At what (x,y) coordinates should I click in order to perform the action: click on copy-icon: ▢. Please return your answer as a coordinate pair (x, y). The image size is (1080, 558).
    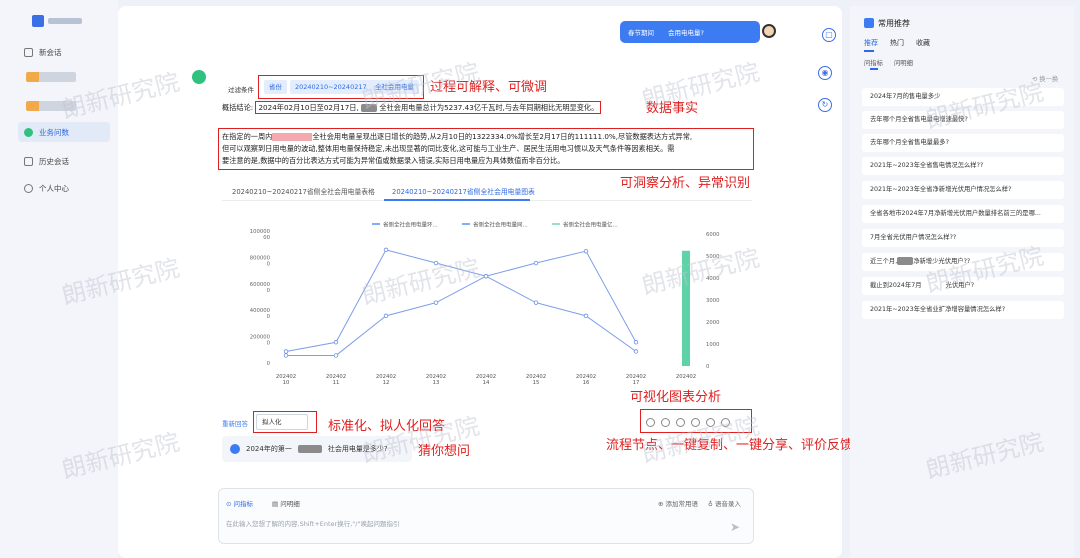
    Looking at the image, I should click on (829, 35).